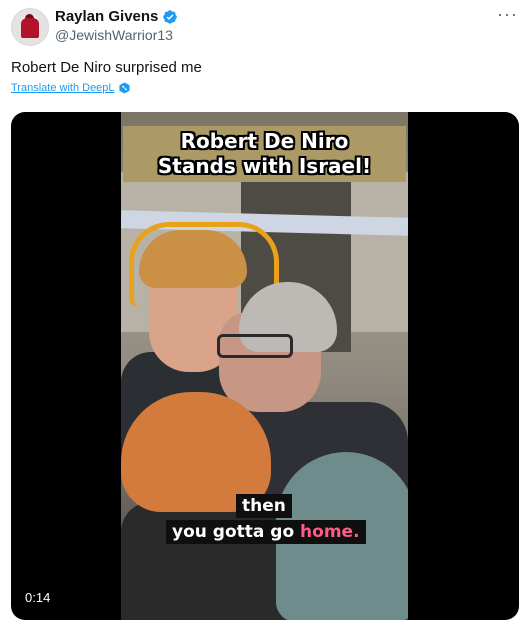 The image size is (530, 626). I want to click on caption-line1: then, so click(264, 506).